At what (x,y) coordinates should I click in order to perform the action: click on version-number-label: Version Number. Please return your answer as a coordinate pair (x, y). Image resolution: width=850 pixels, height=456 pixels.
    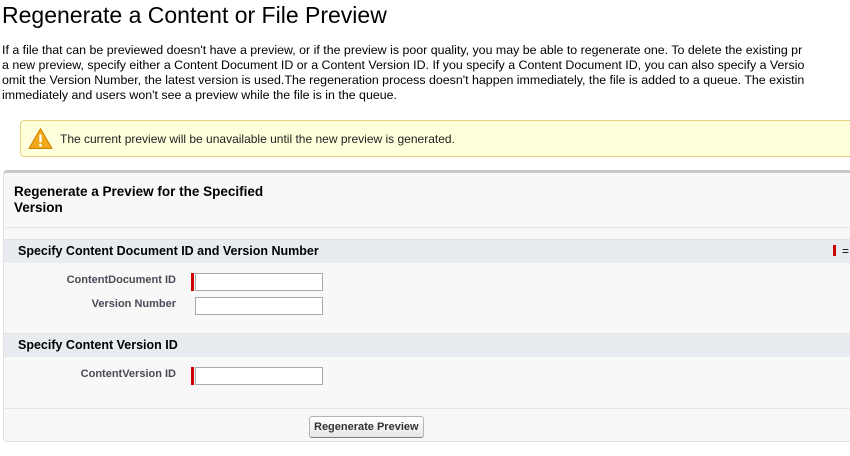
    Looking at the image, I should click on (133, 304).